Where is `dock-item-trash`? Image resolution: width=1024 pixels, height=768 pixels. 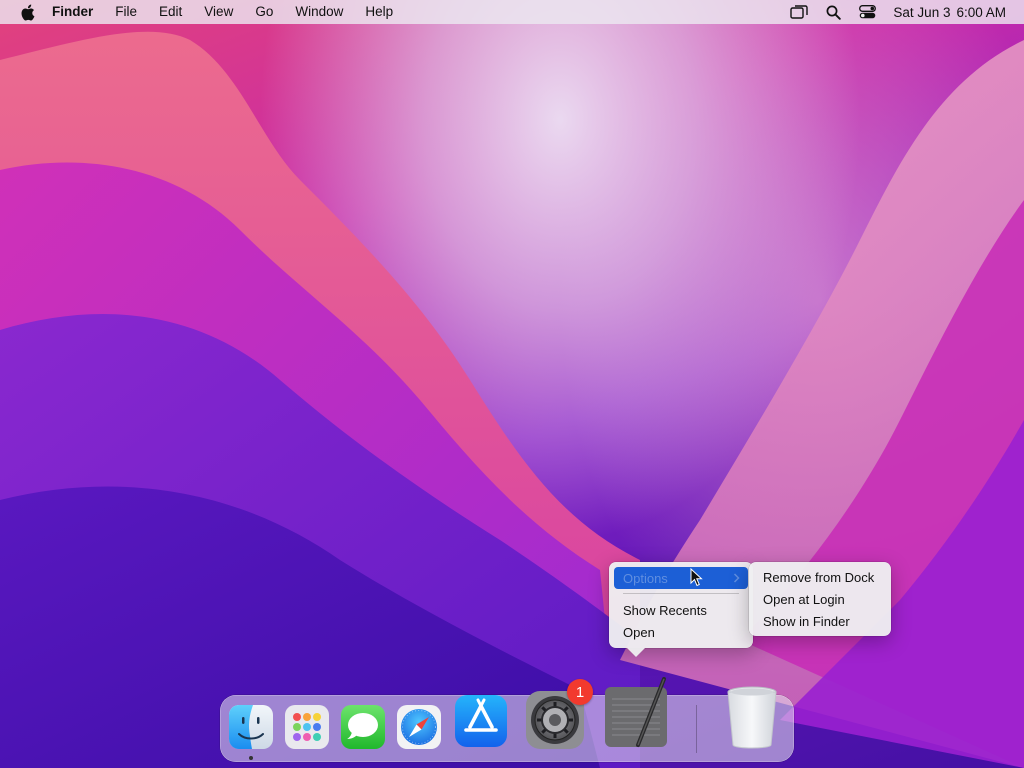
dock-item-trash is located at coordinates (752, 721).